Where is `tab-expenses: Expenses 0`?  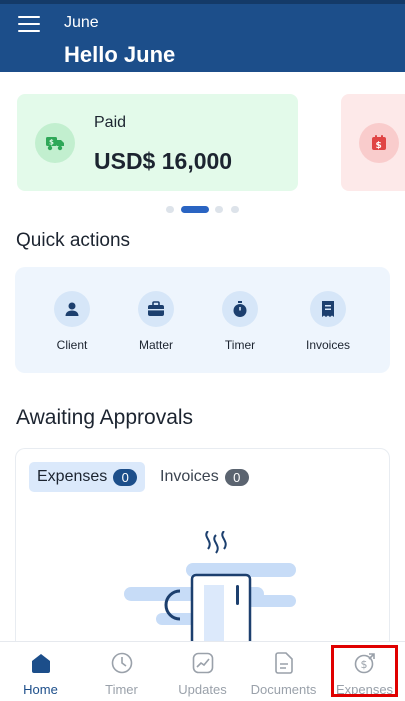
tab-expenses: Expenses 0 is located at coordinates (87, 477).